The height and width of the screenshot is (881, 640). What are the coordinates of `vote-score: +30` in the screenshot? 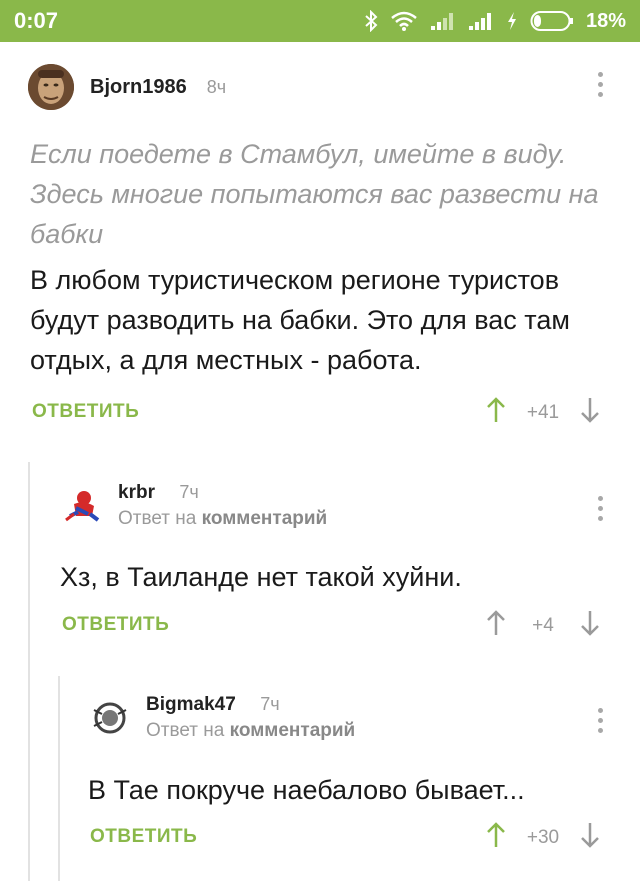 It's located at (543, 837).